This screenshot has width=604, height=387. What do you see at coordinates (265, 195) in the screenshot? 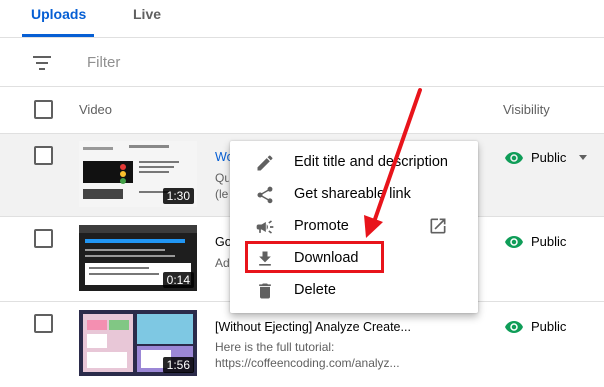
I see `share-icon` at bounding box center [265, 195].